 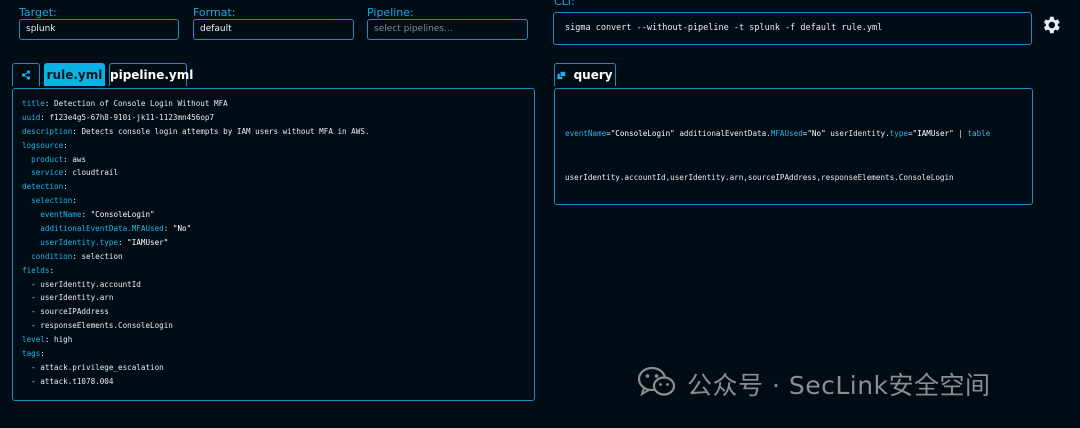 I want to click on code-line: - userIdentity.accountId, so click(x=81, y=284).